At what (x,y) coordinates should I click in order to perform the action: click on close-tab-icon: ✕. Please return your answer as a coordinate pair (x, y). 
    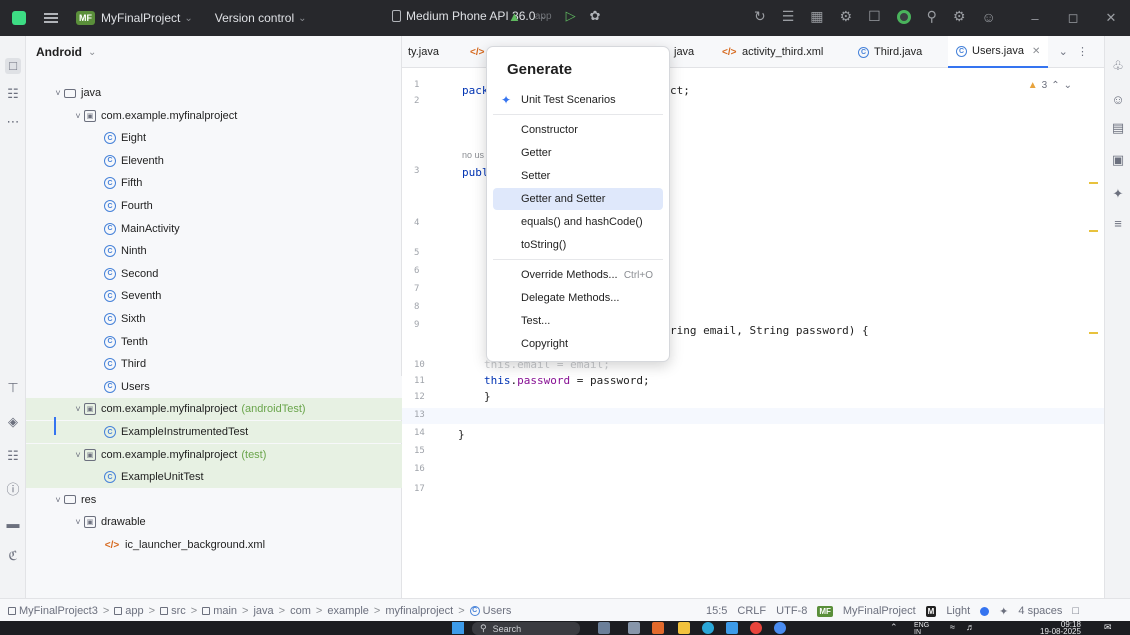
    Looking at the image, I should click on (1036, 51).